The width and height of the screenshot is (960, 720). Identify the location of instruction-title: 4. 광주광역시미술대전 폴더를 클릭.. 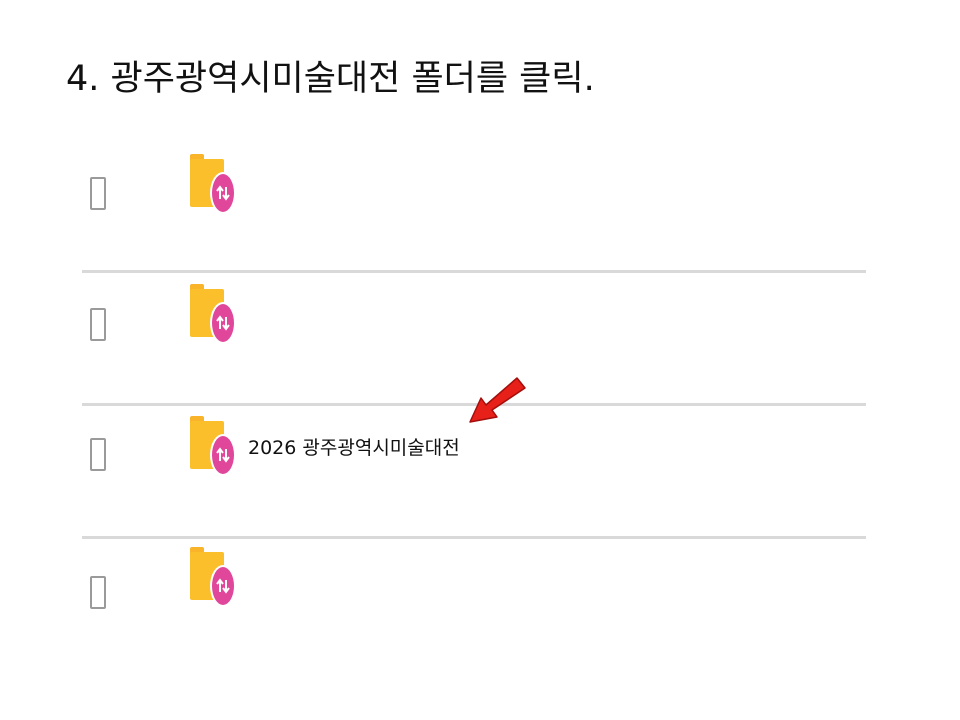
(330, 79).